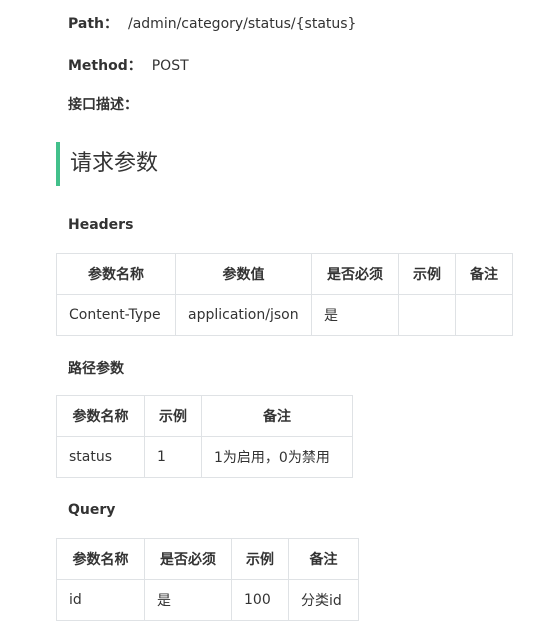  What do you see at coordinates (173, 457) in the screenshot?
I see `table-cell: 1` at bounding box center [173, 457].